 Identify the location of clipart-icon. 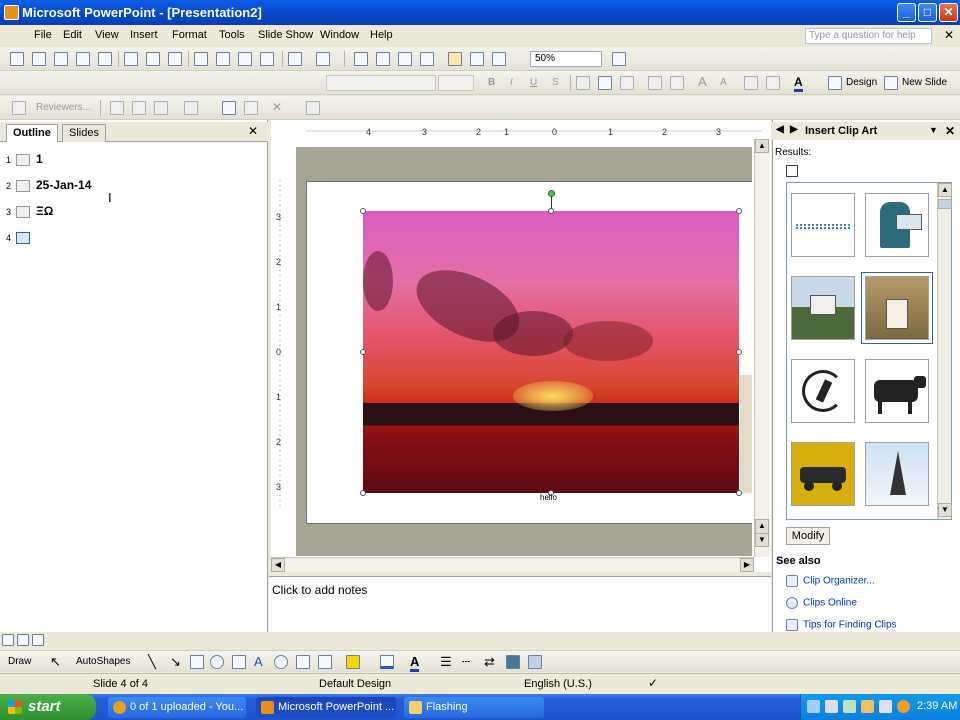
(303, 662).